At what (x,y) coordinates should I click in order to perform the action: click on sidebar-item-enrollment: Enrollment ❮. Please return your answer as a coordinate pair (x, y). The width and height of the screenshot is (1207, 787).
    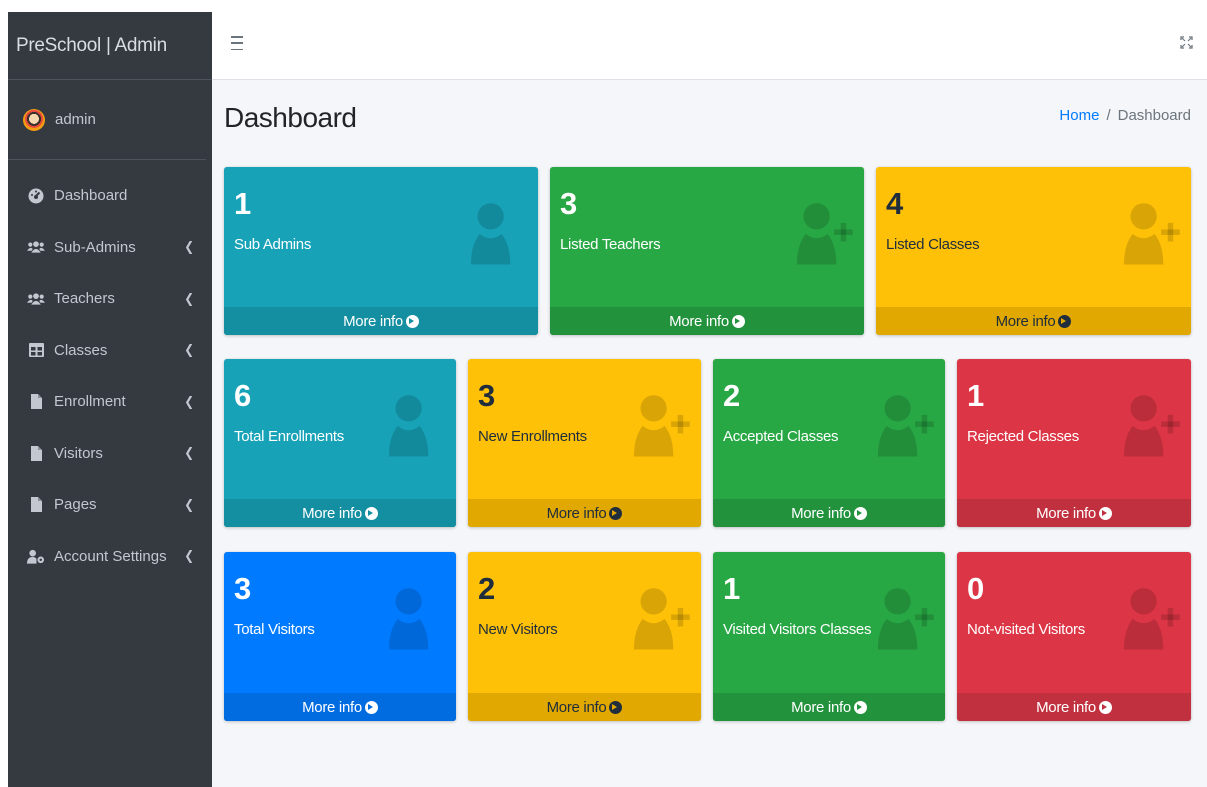
    Looking at the image, I should click on (110, 402).